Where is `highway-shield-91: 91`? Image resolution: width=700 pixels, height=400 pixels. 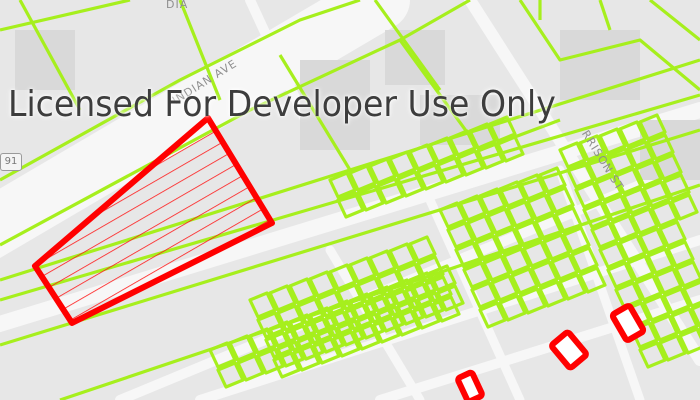 highway-shield-91: 91 is located at coordinates (11, 162).